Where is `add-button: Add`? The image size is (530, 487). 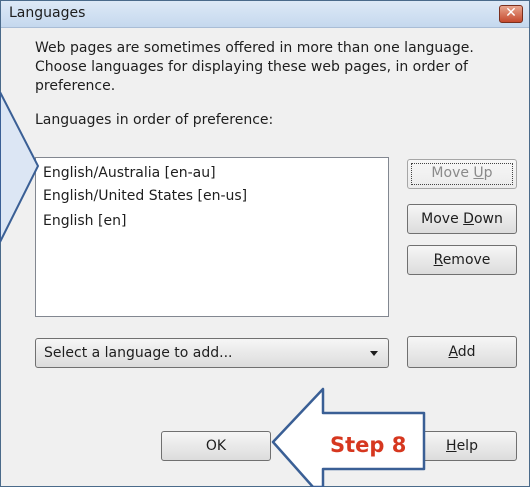
add-button: Add is located at coordinates (462, 352).